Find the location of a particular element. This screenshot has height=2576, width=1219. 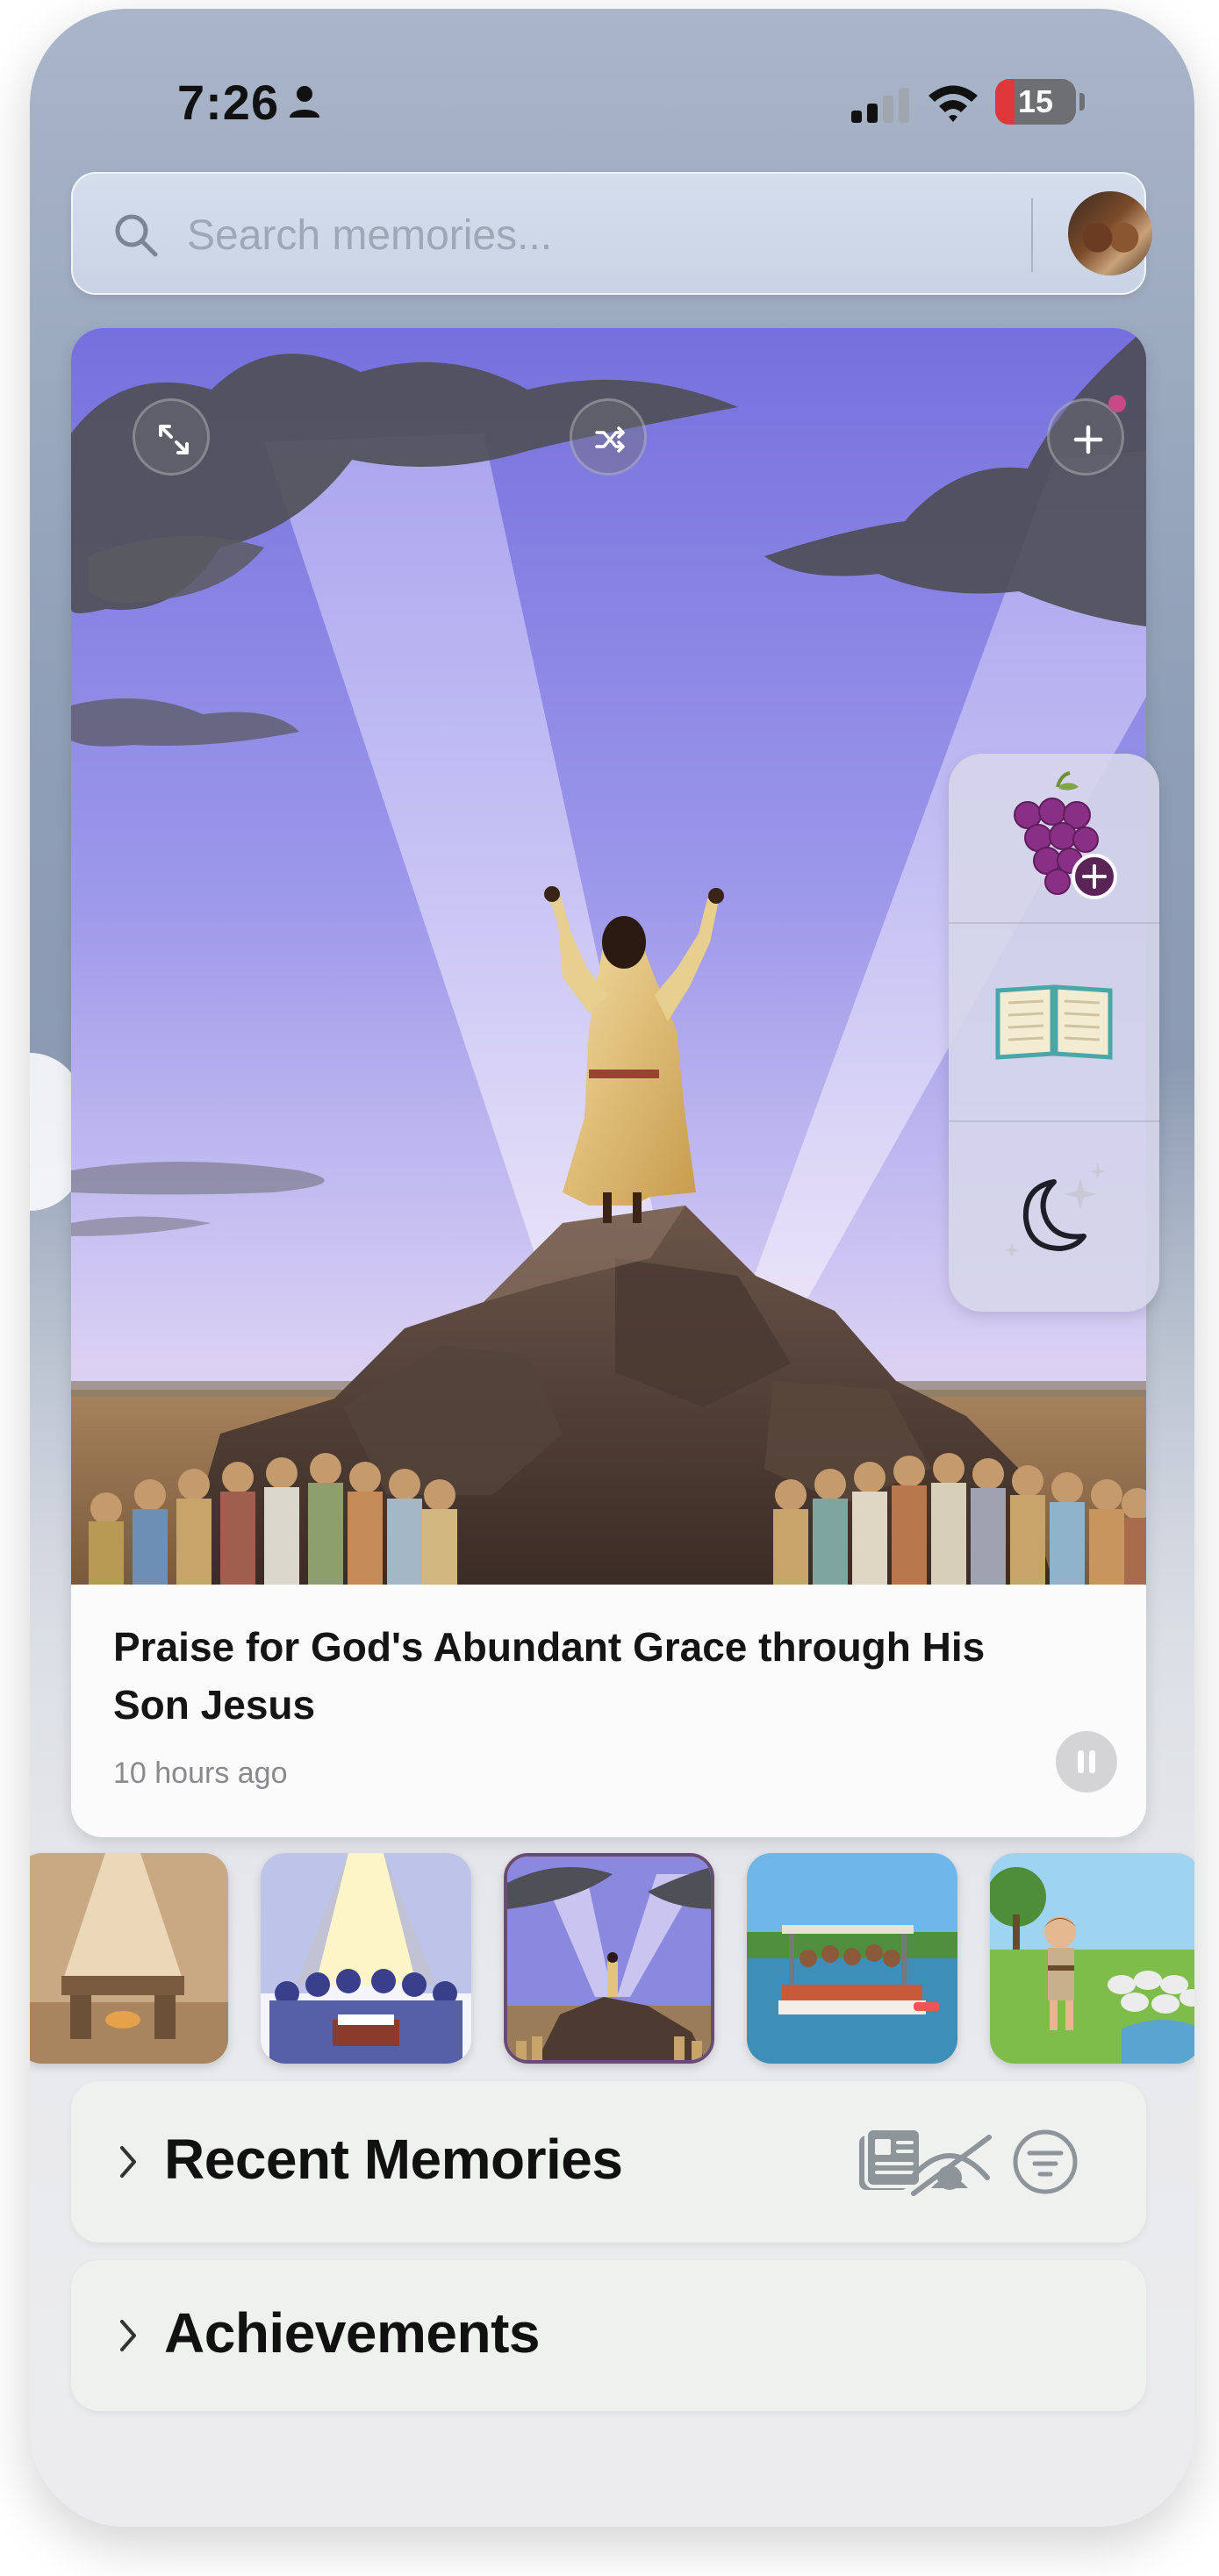

pause-button is located at coordinates (1086, 1761).